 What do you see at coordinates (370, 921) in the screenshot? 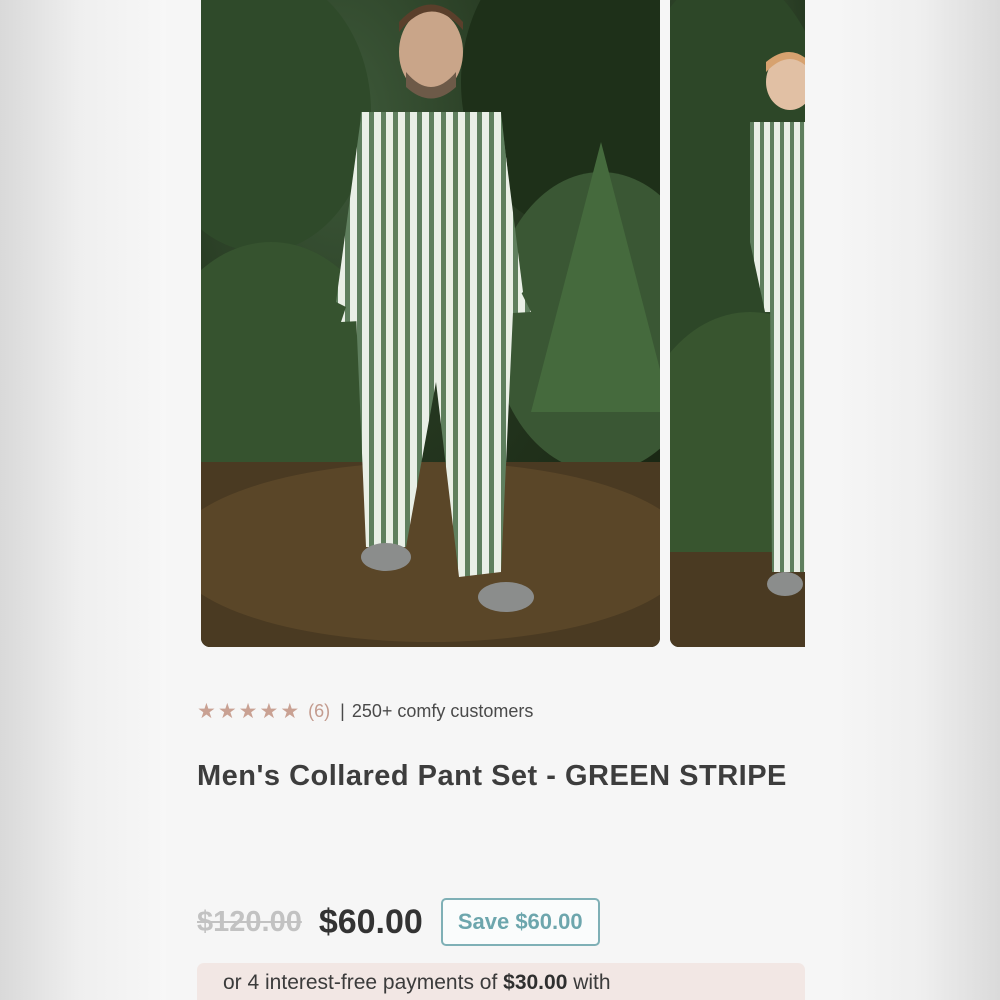
I see `sale-price: $60.00` at bounding box center [370, 921].